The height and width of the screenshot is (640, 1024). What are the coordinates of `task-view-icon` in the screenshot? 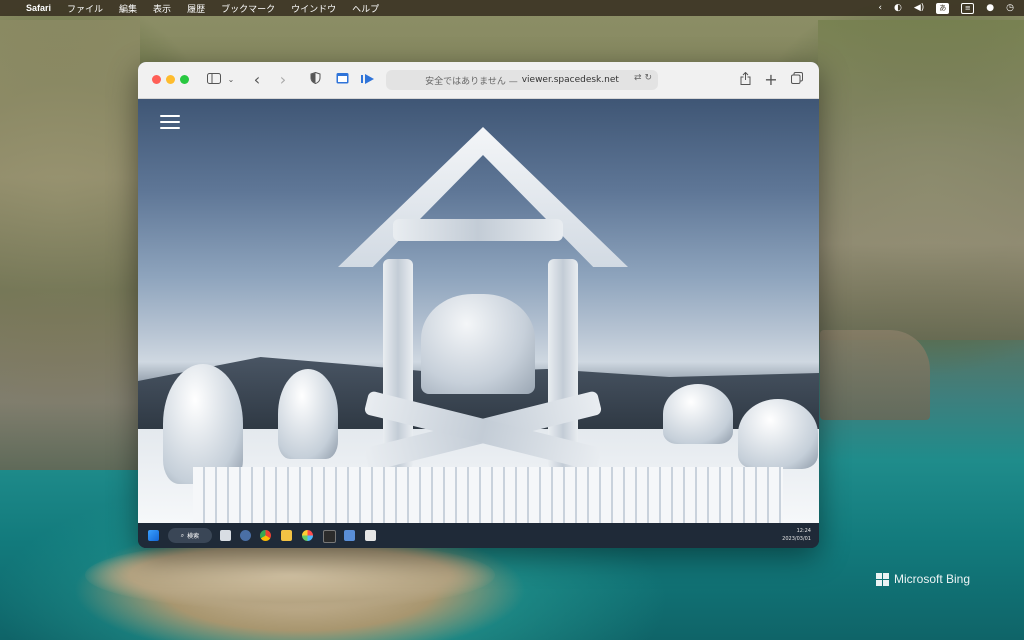 It's located at (225, 535).